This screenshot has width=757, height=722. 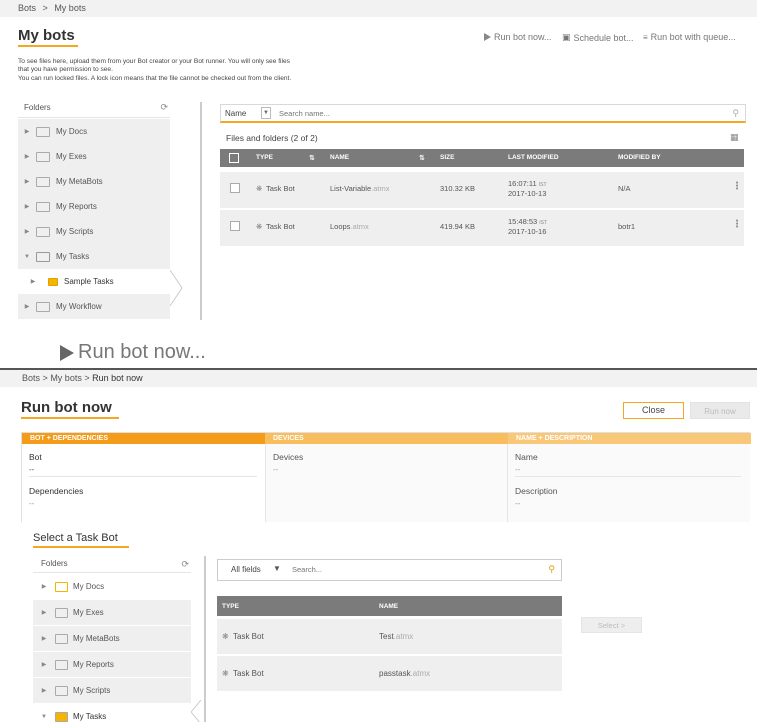 I want to click on search-field-label: Name, so click(x=236, y=113).